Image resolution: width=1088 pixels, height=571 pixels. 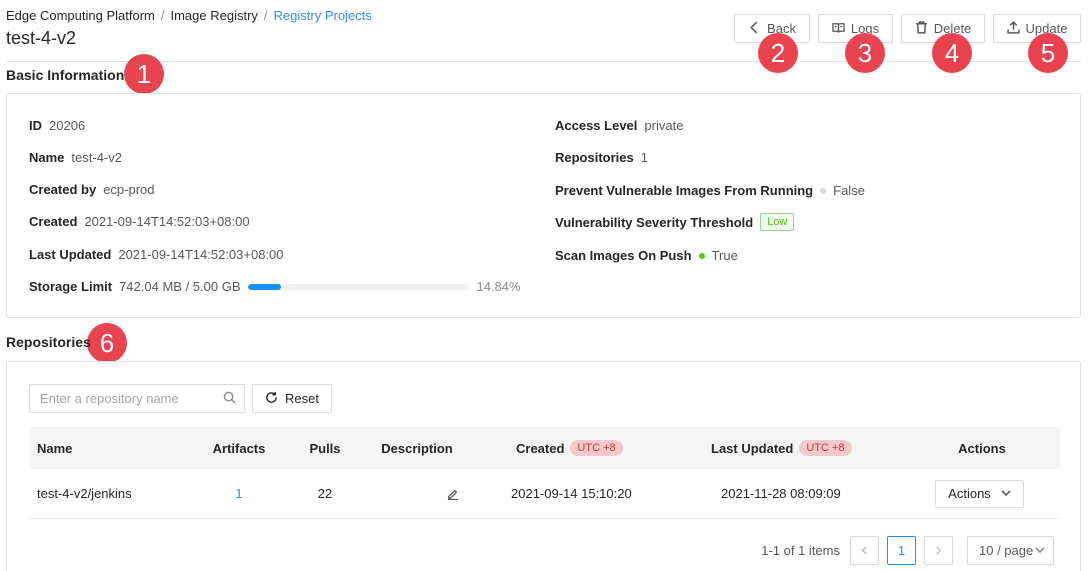 What do you see at coordinates (921, 28) in the screenshot?
I see `trash-icon` at bounding box center [921, 28].